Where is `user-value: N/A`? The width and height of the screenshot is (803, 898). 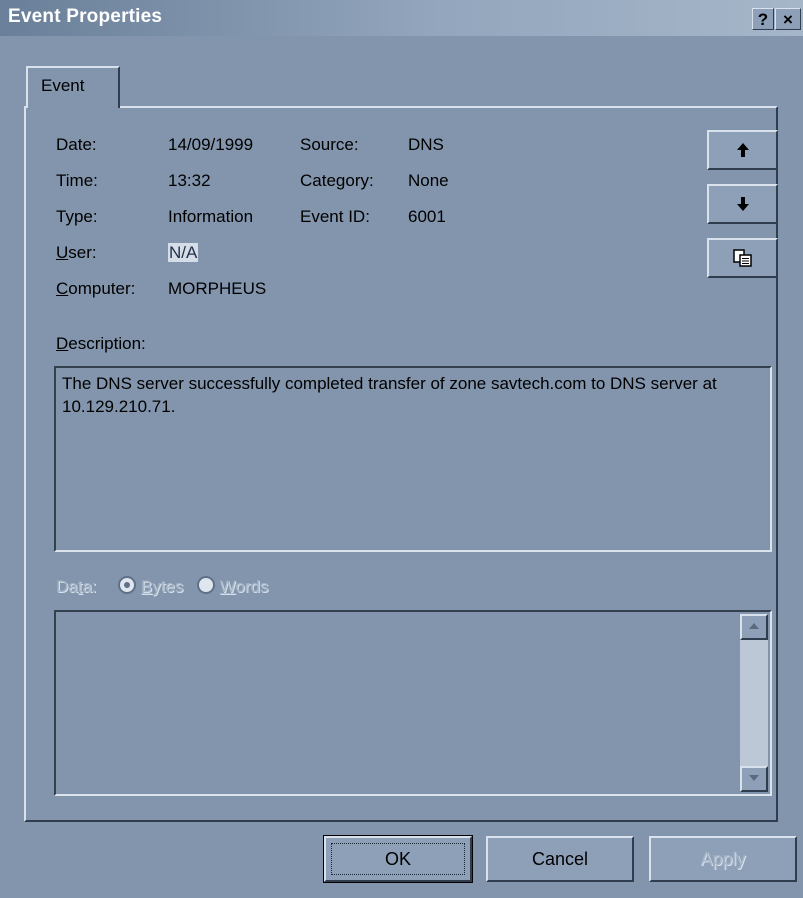 user-value: N/A is located at coordinates (183, 253).